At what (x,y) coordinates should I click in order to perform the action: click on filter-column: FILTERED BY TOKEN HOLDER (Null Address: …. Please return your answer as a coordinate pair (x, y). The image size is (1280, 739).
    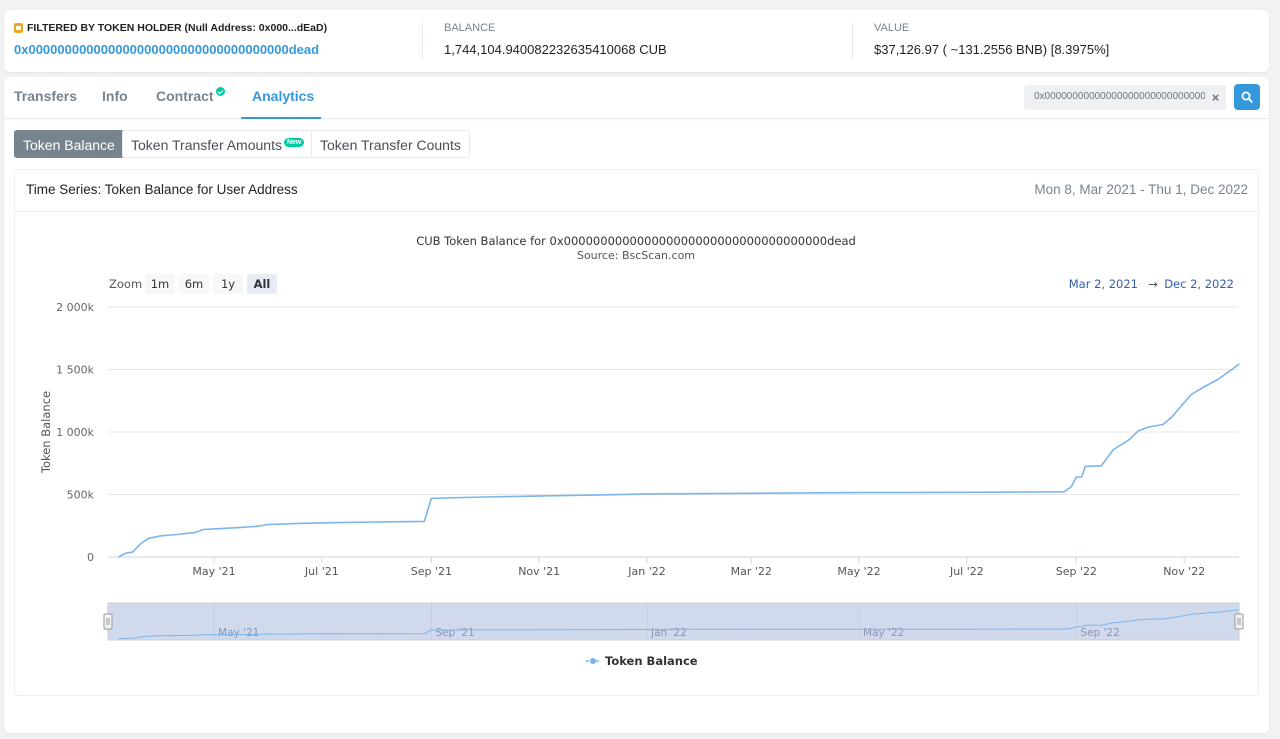
    Looking at the image, I should click on (170, 39).